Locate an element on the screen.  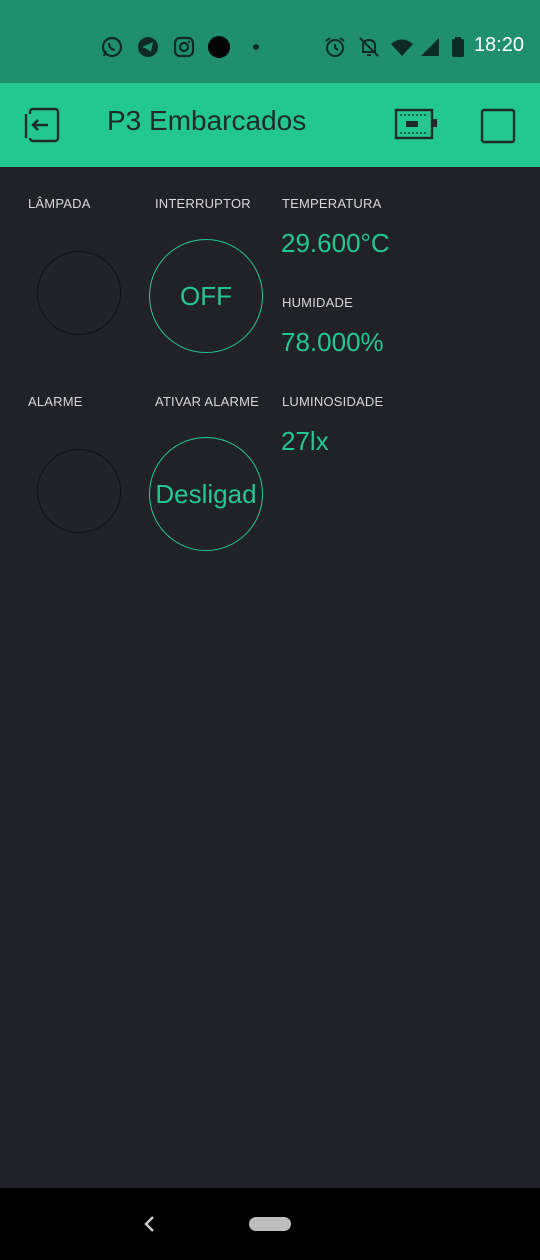
interruptor-button: OFF is located at coordinates (206, 296).